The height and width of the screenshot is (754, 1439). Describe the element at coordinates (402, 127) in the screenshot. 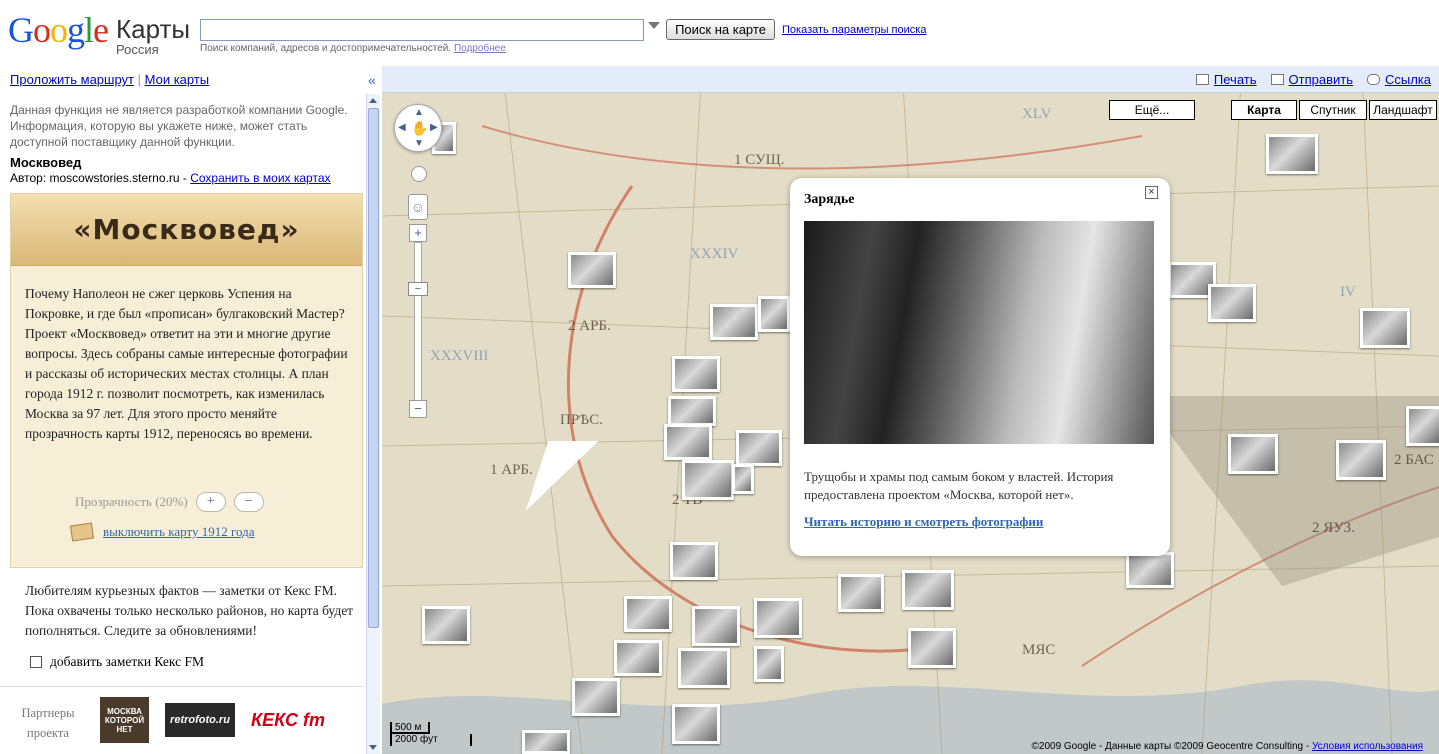

I see `pan-left-icon: ◀` at that location.